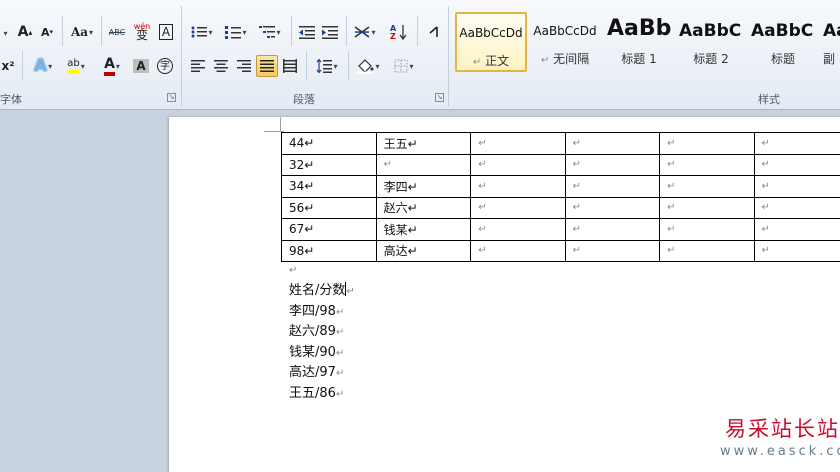 The height and width of the screenshot is (472, 840). I want to click on align-left-icon, so click(198, 66).